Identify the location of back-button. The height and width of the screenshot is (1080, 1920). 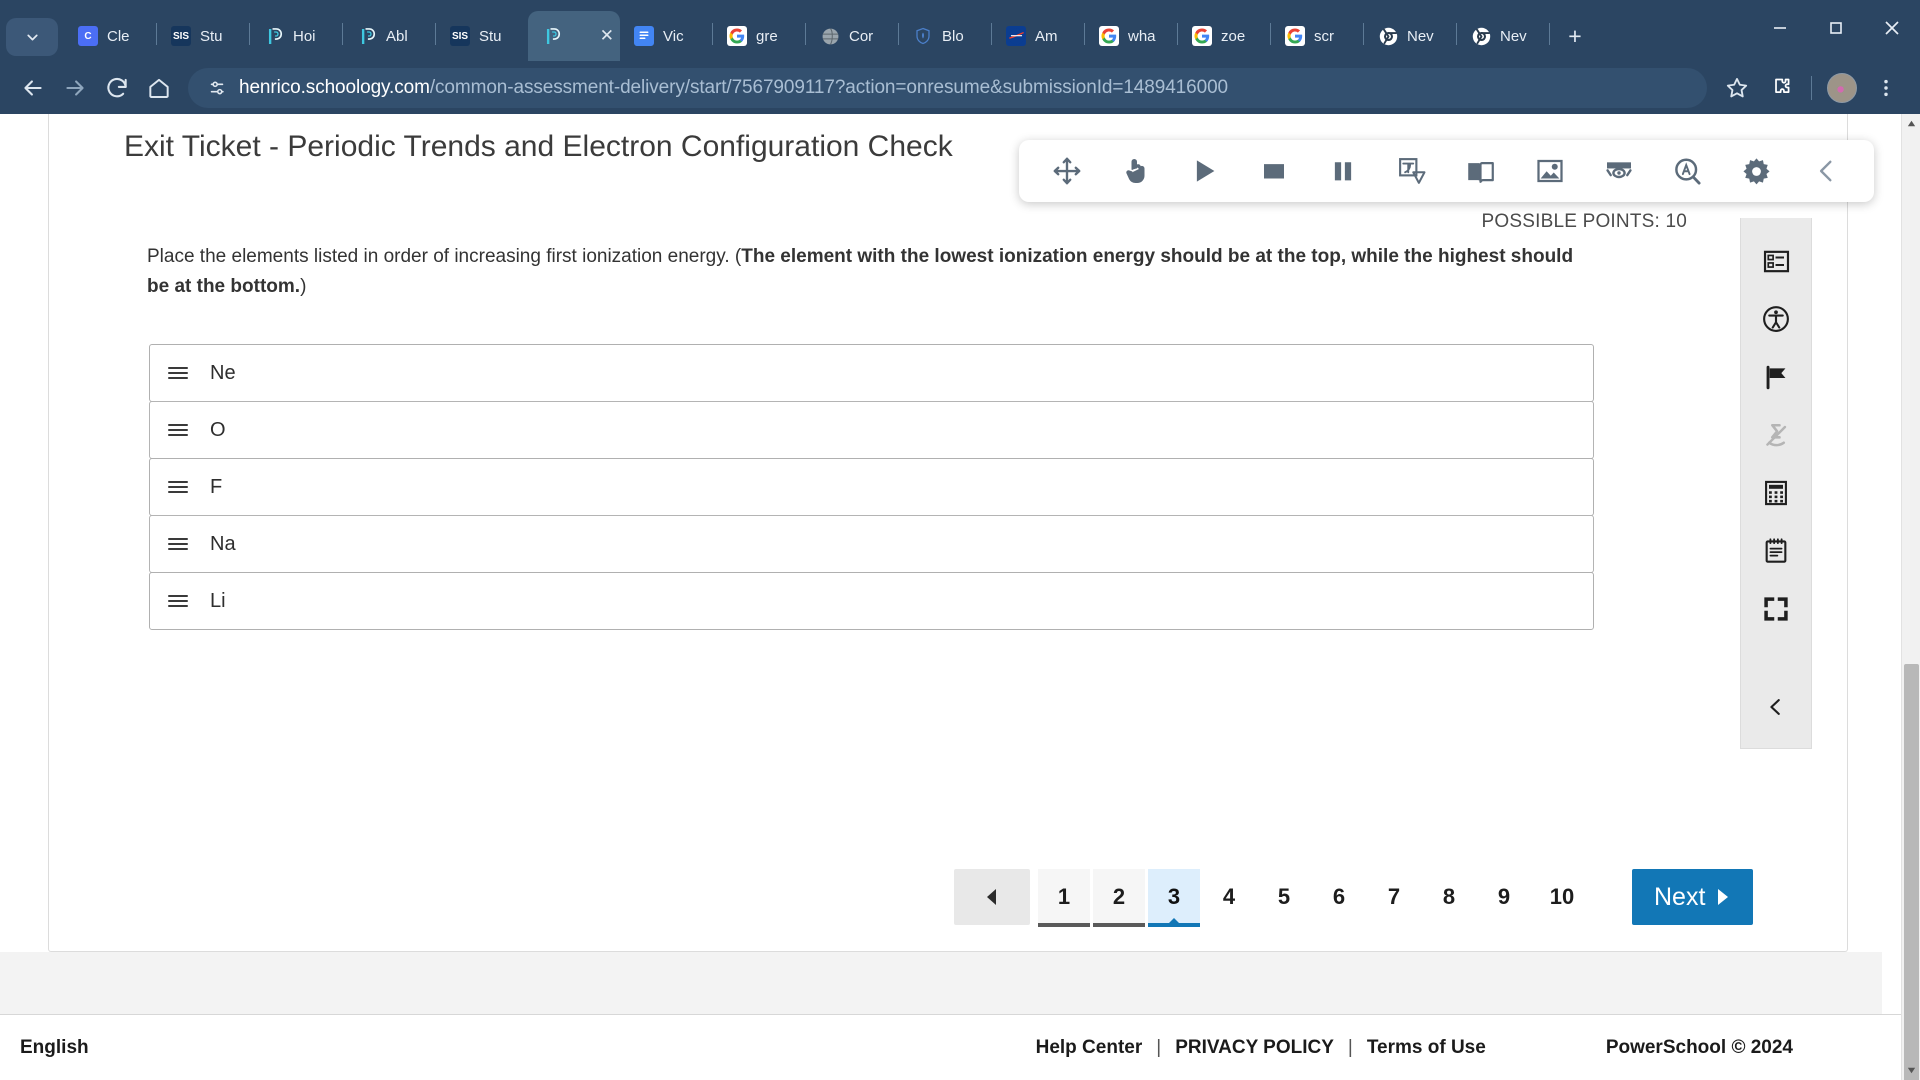
(33, 88).